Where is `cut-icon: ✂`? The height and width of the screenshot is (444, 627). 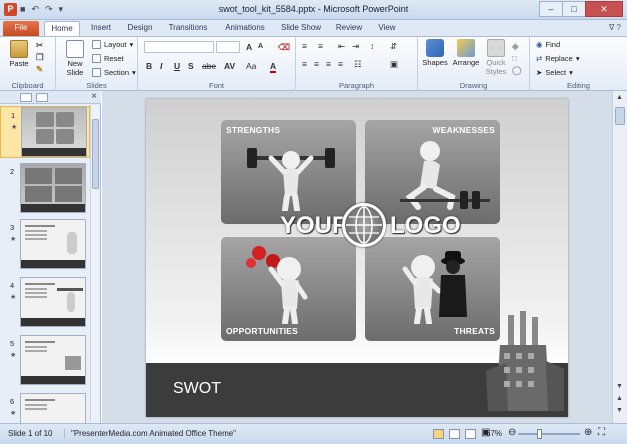
cut-icon: ✂ is located at coordinates (39, 45).